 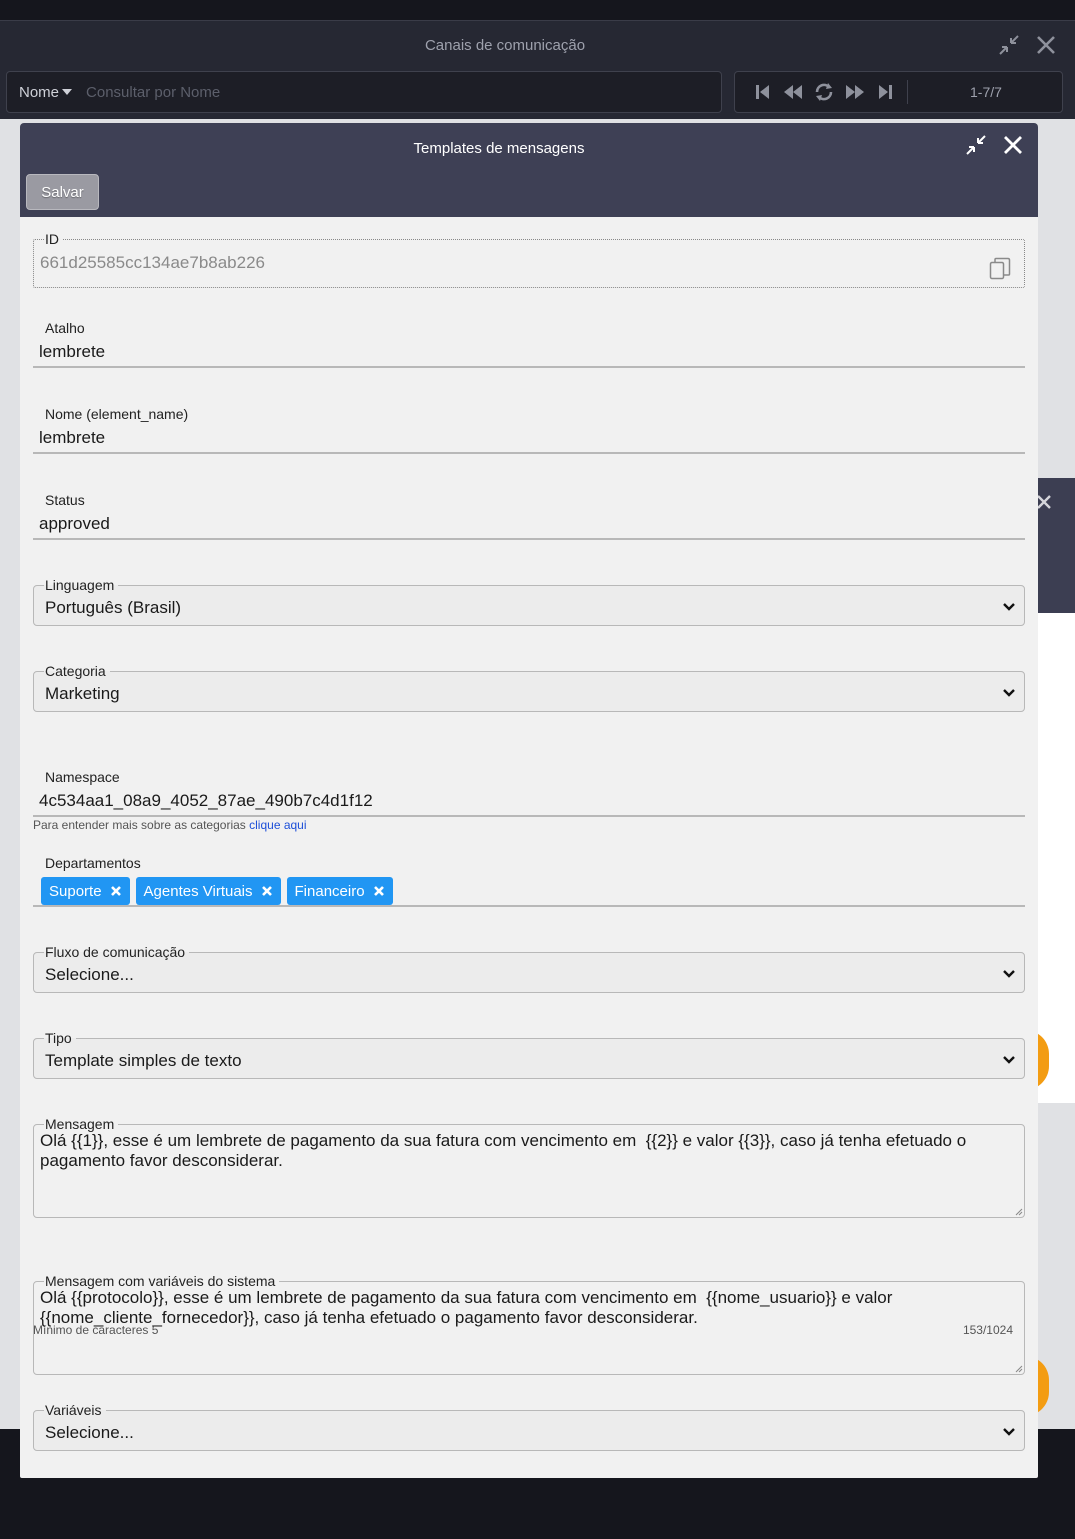 I want to click on background-window-title: Canais de comunicação, so click(x=505, y=45).